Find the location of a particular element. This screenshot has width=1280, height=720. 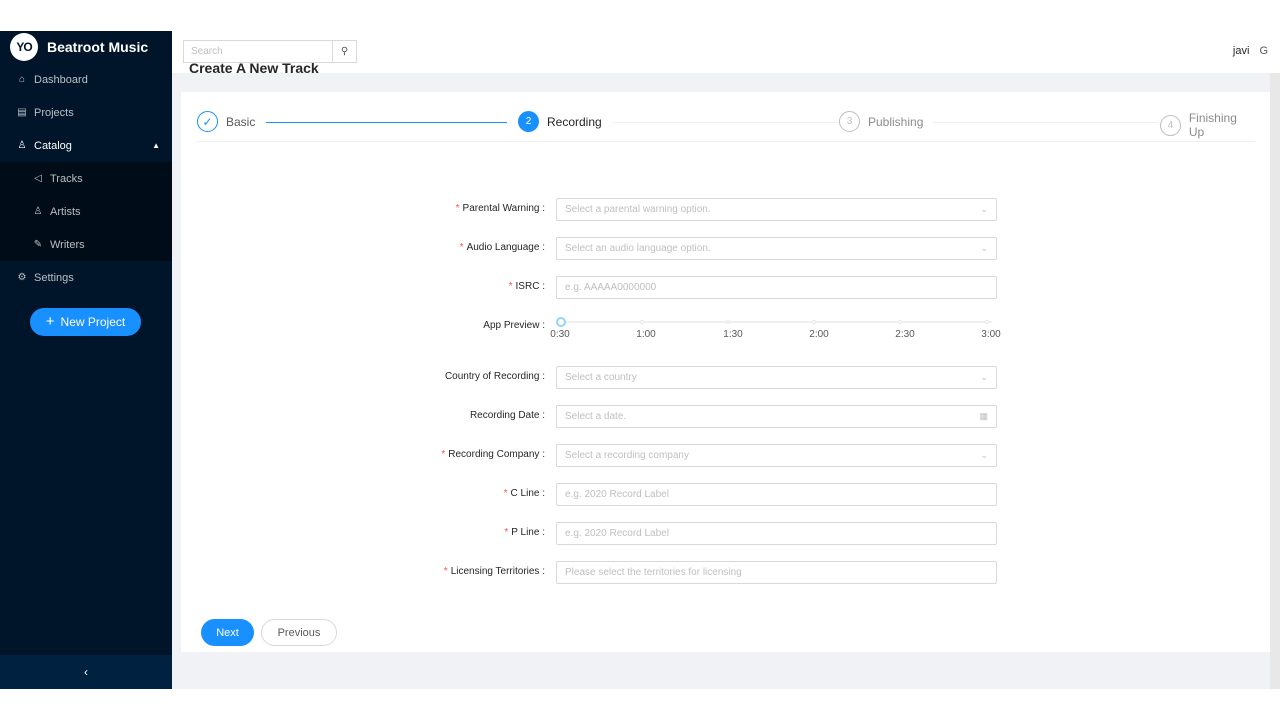

p-line-input: e.g. 2020 Record Label is located at coordinates (776, 533).